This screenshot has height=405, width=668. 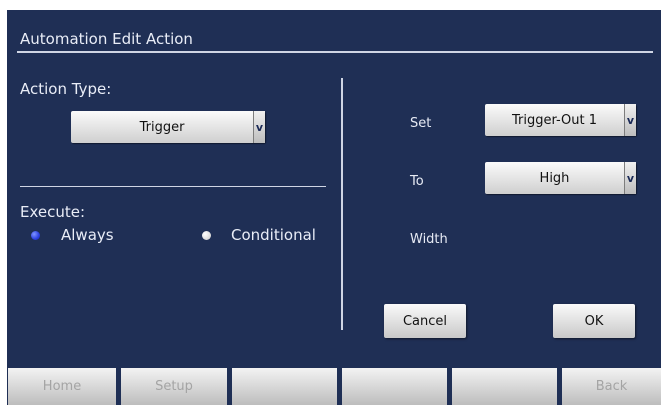 What do you see at coordinates (425, 321) in the screenshot?
I see `cancel-button: Cancel` at bounding box center [425, 321].